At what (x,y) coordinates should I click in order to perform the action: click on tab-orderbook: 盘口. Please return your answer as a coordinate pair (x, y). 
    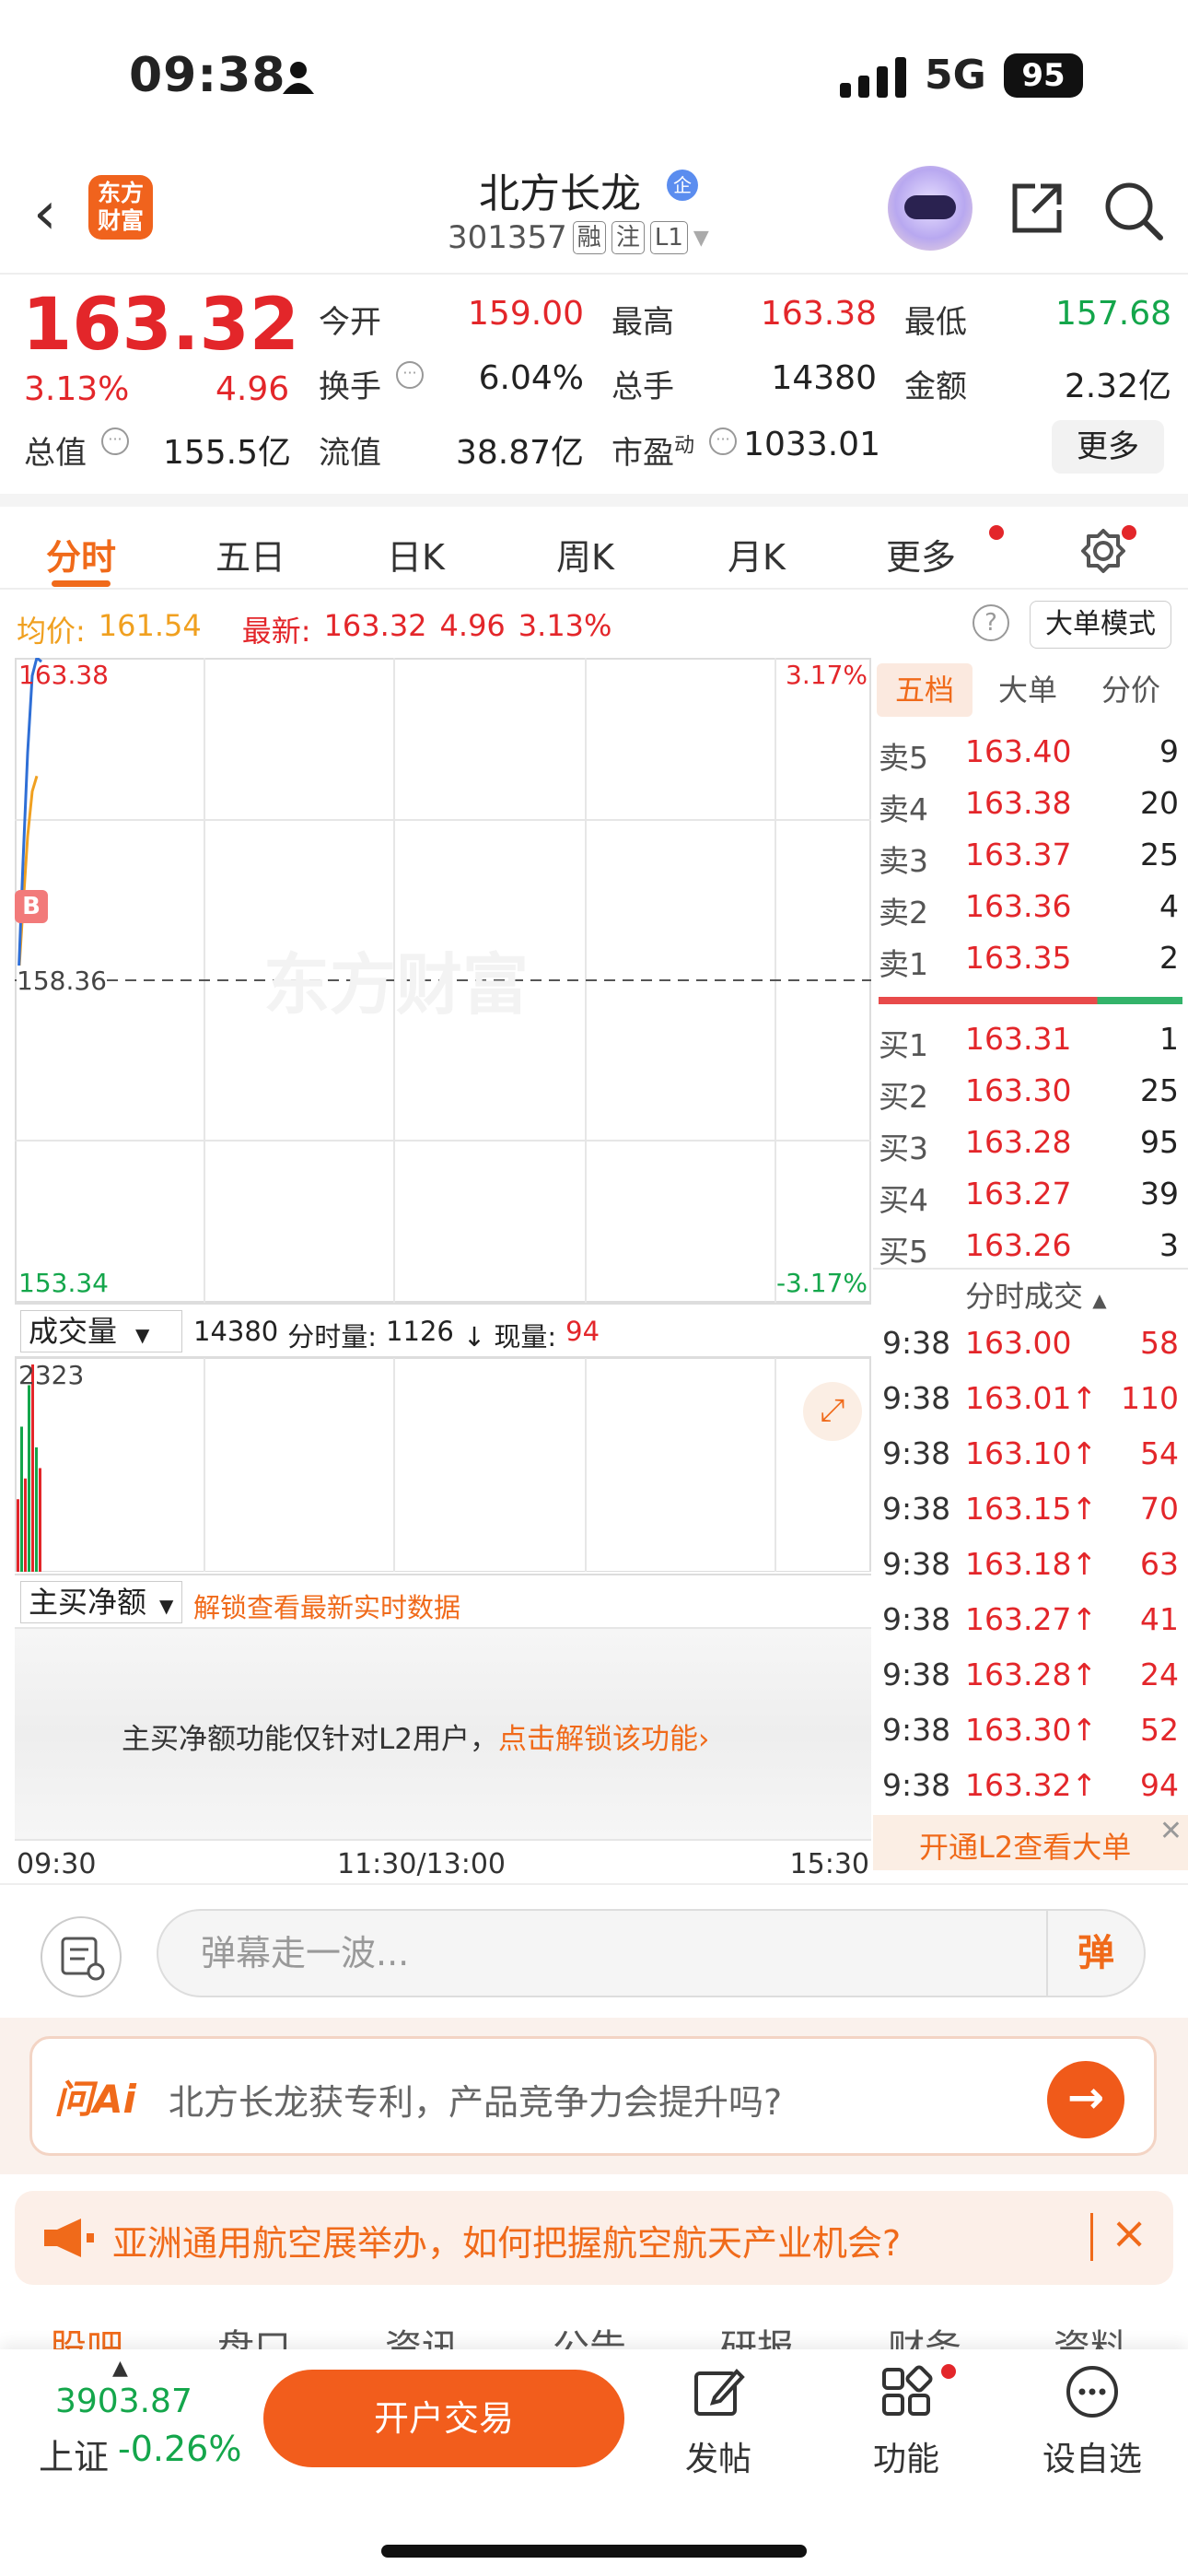
    Looking at the image, I should click on (254, 2333).